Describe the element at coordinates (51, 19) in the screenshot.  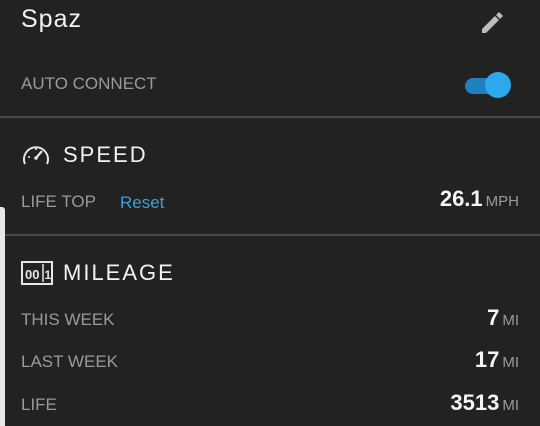
I see `device-name: Spaz` at that location.